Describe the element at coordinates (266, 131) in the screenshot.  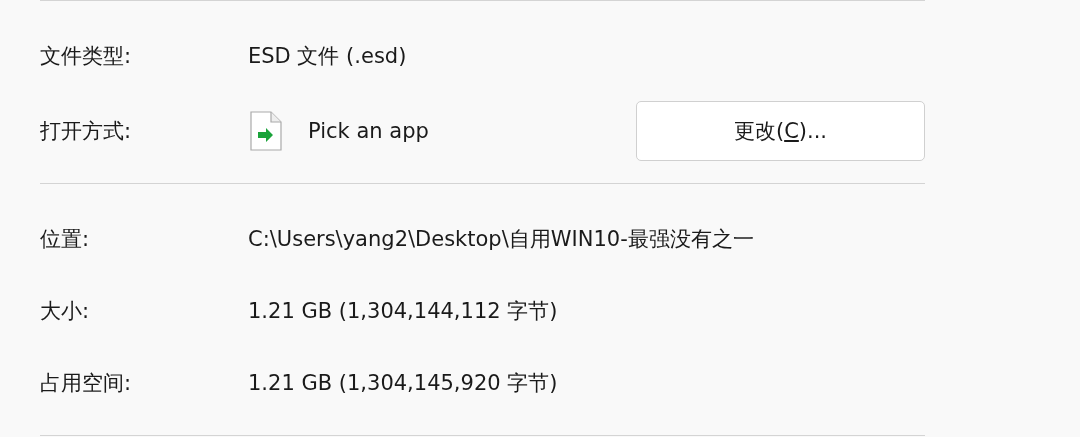
I see `file-icon` at that location.